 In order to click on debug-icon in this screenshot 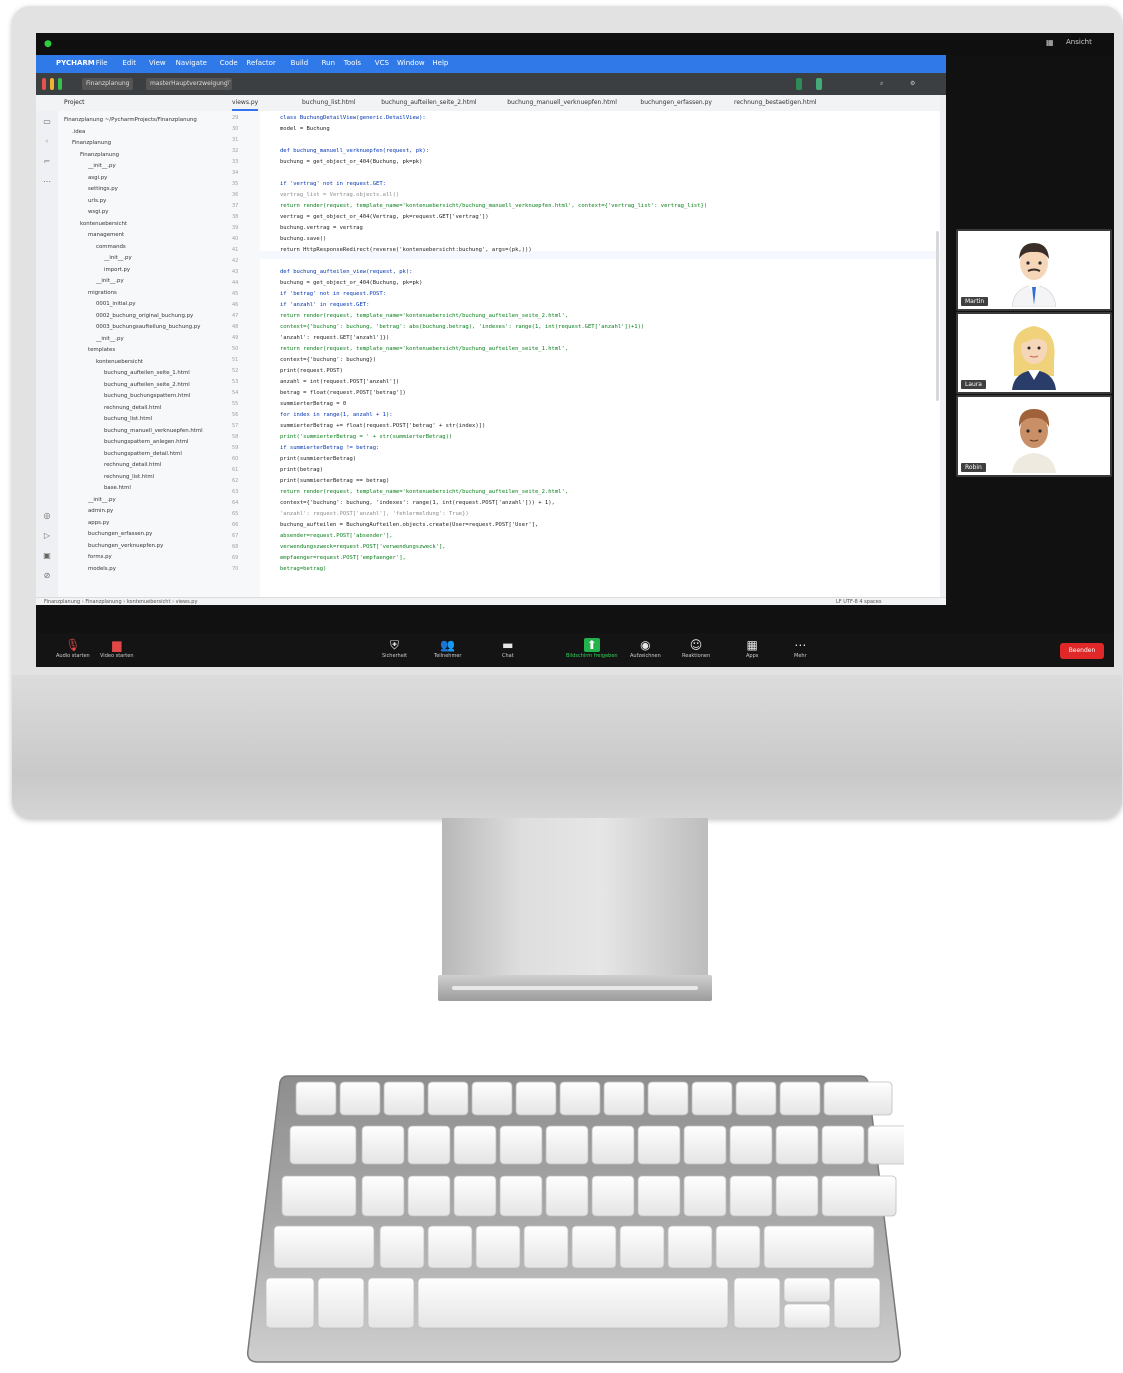, I will do `click(819, 84)`.